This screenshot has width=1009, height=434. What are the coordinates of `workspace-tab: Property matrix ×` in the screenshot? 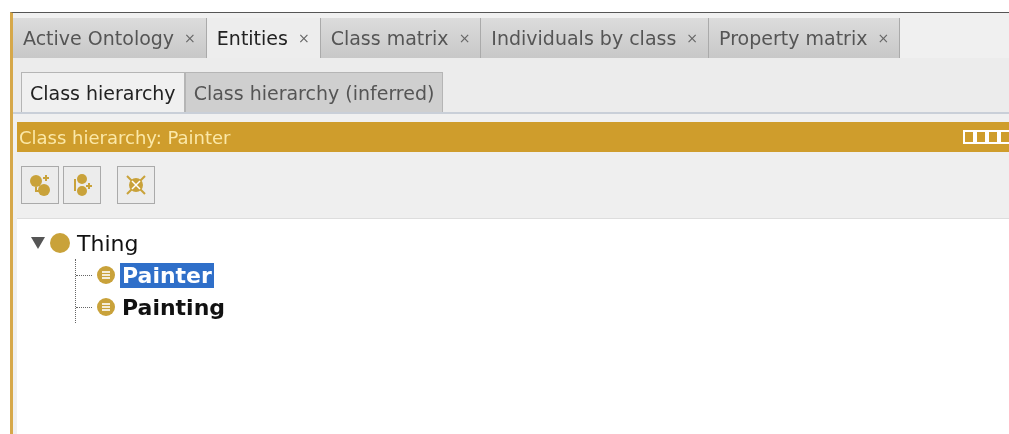 It's located at (805, 38).